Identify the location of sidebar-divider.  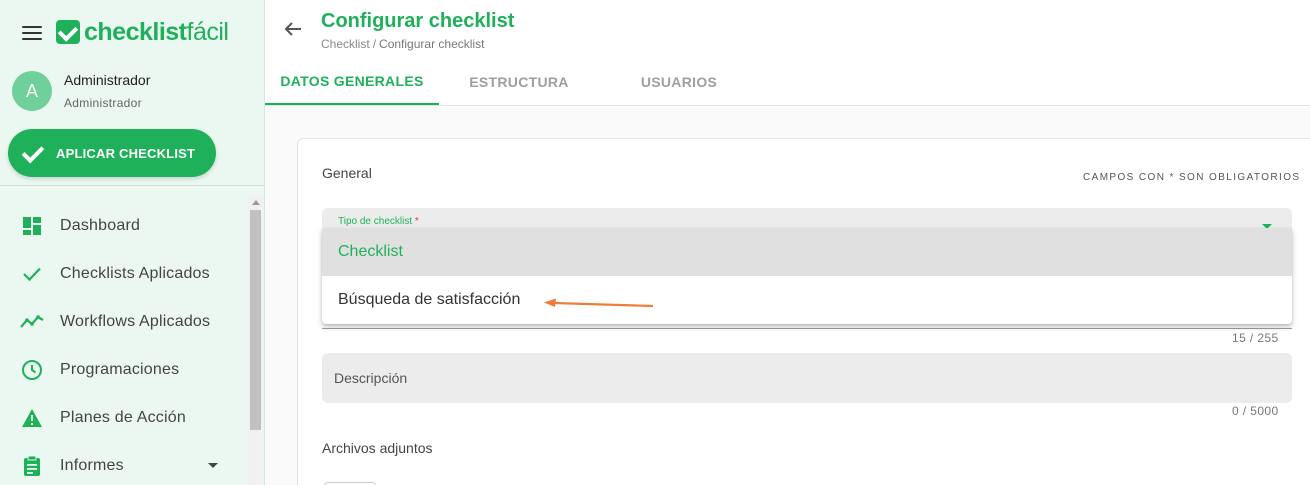
(132, 185).